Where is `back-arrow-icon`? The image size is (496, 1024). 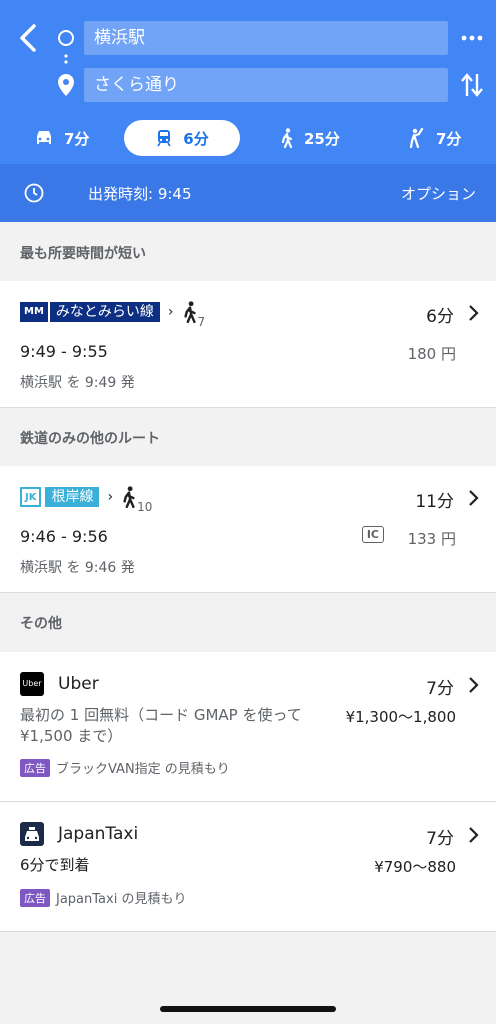 back-arrow-icon is located at coordinates (28, 38).